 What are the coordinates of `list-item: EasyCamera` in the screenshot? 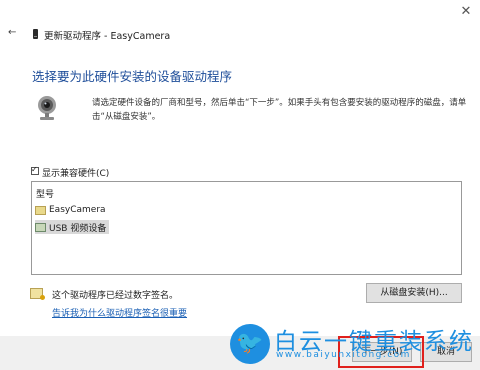 It's located at (70, 210).